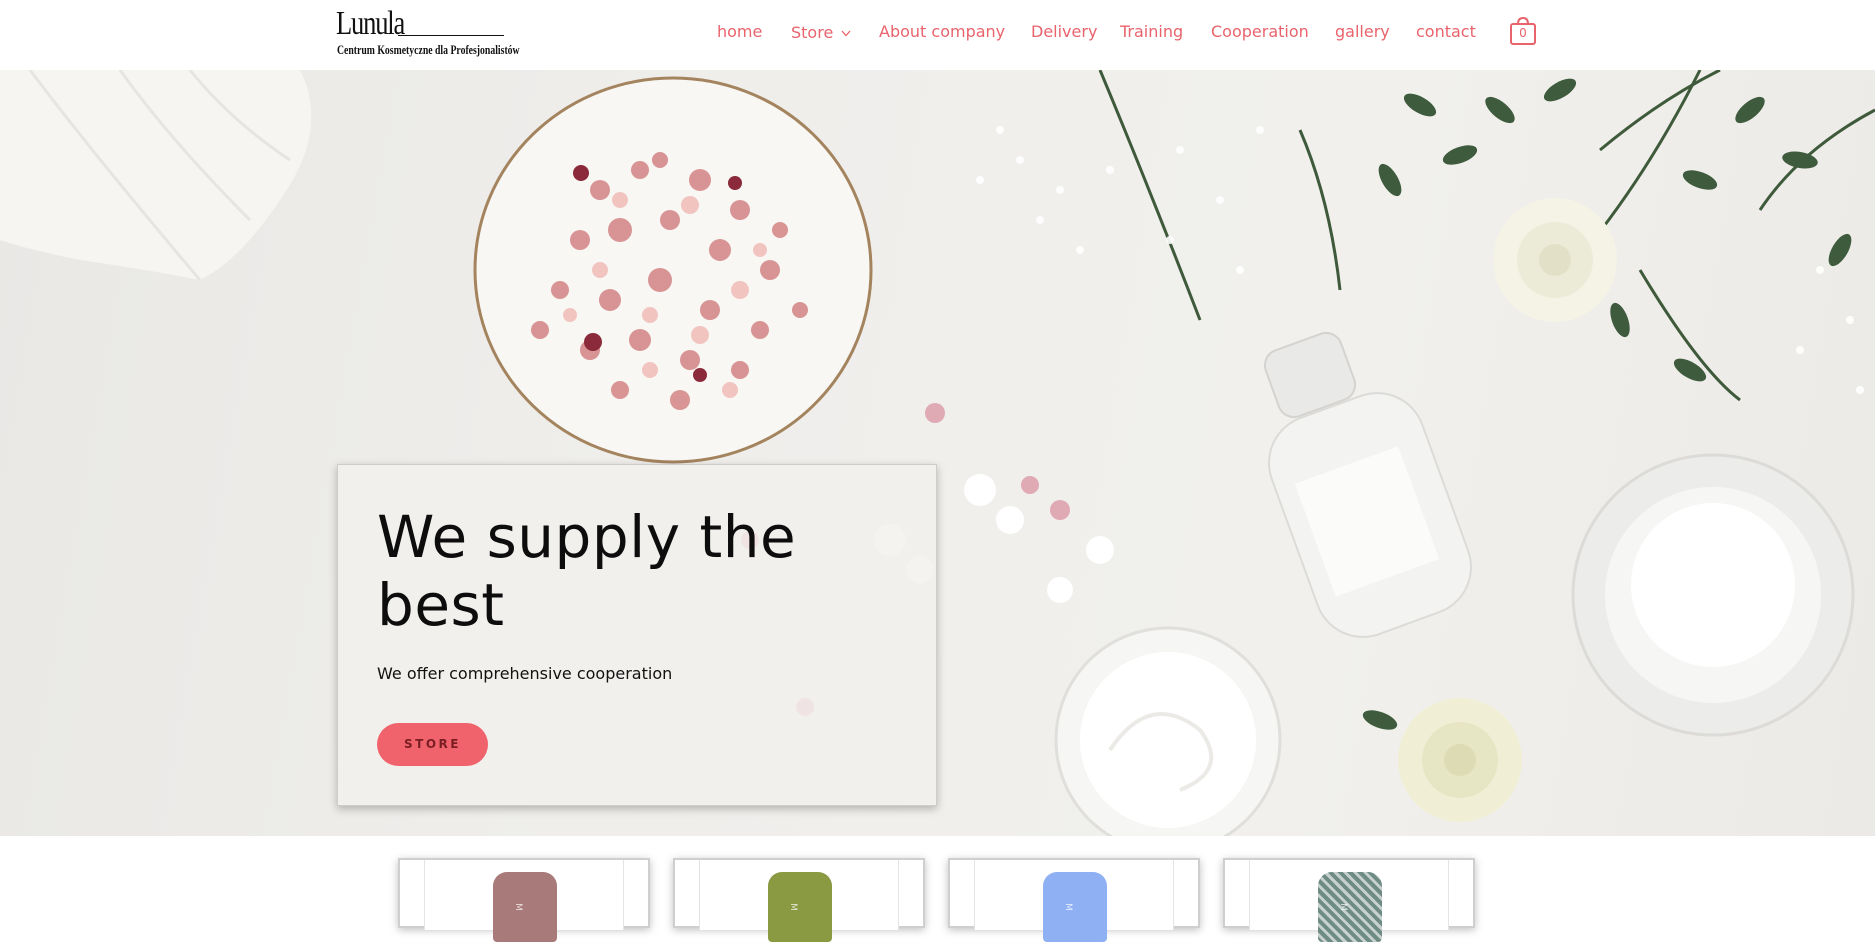 This screenshot has height=942, width=1875. I want to click on nav-item-contact: contact, so click(1446, 32).